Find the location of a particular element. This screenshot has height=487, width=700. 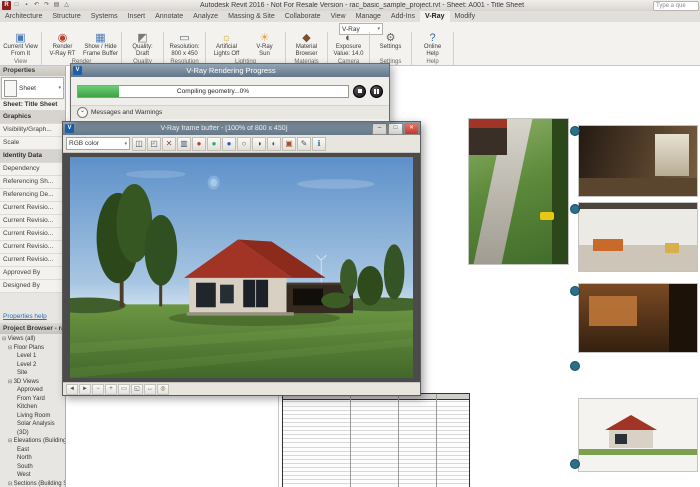

tree-item: Approved is located at coordinates (32, 390).